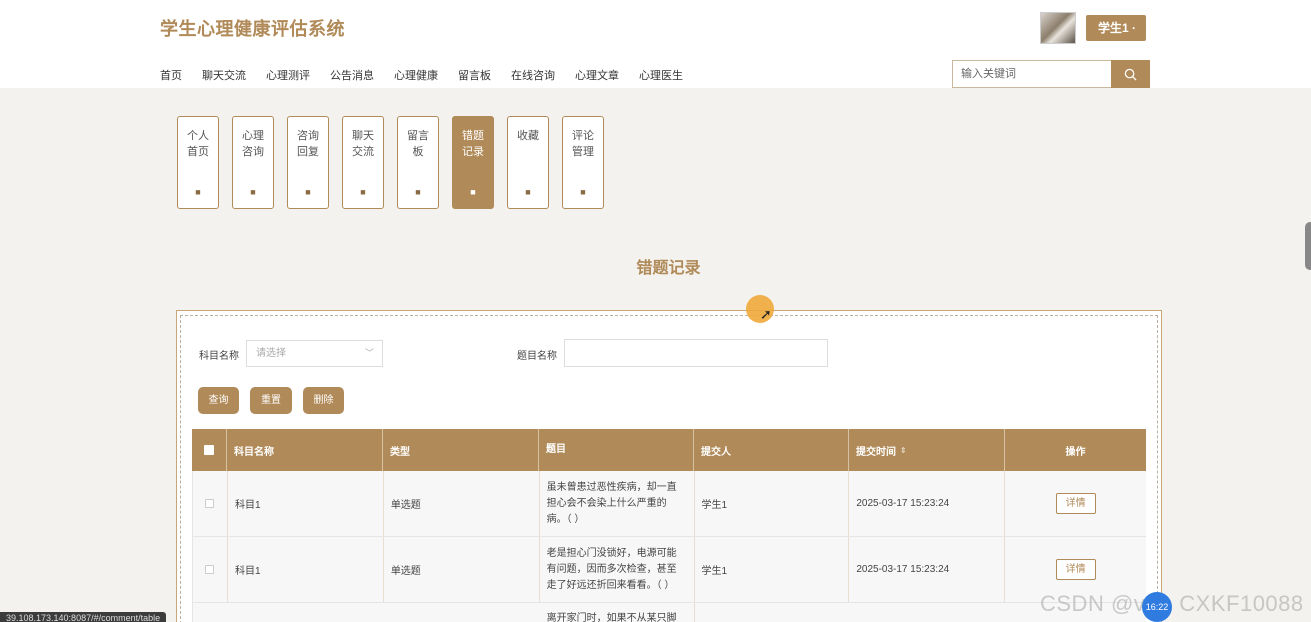 The height and width of the screenshot is (622, 1311). I want to click on watermark: CSDN @vx：CXKF10088, so click(1172, 603).